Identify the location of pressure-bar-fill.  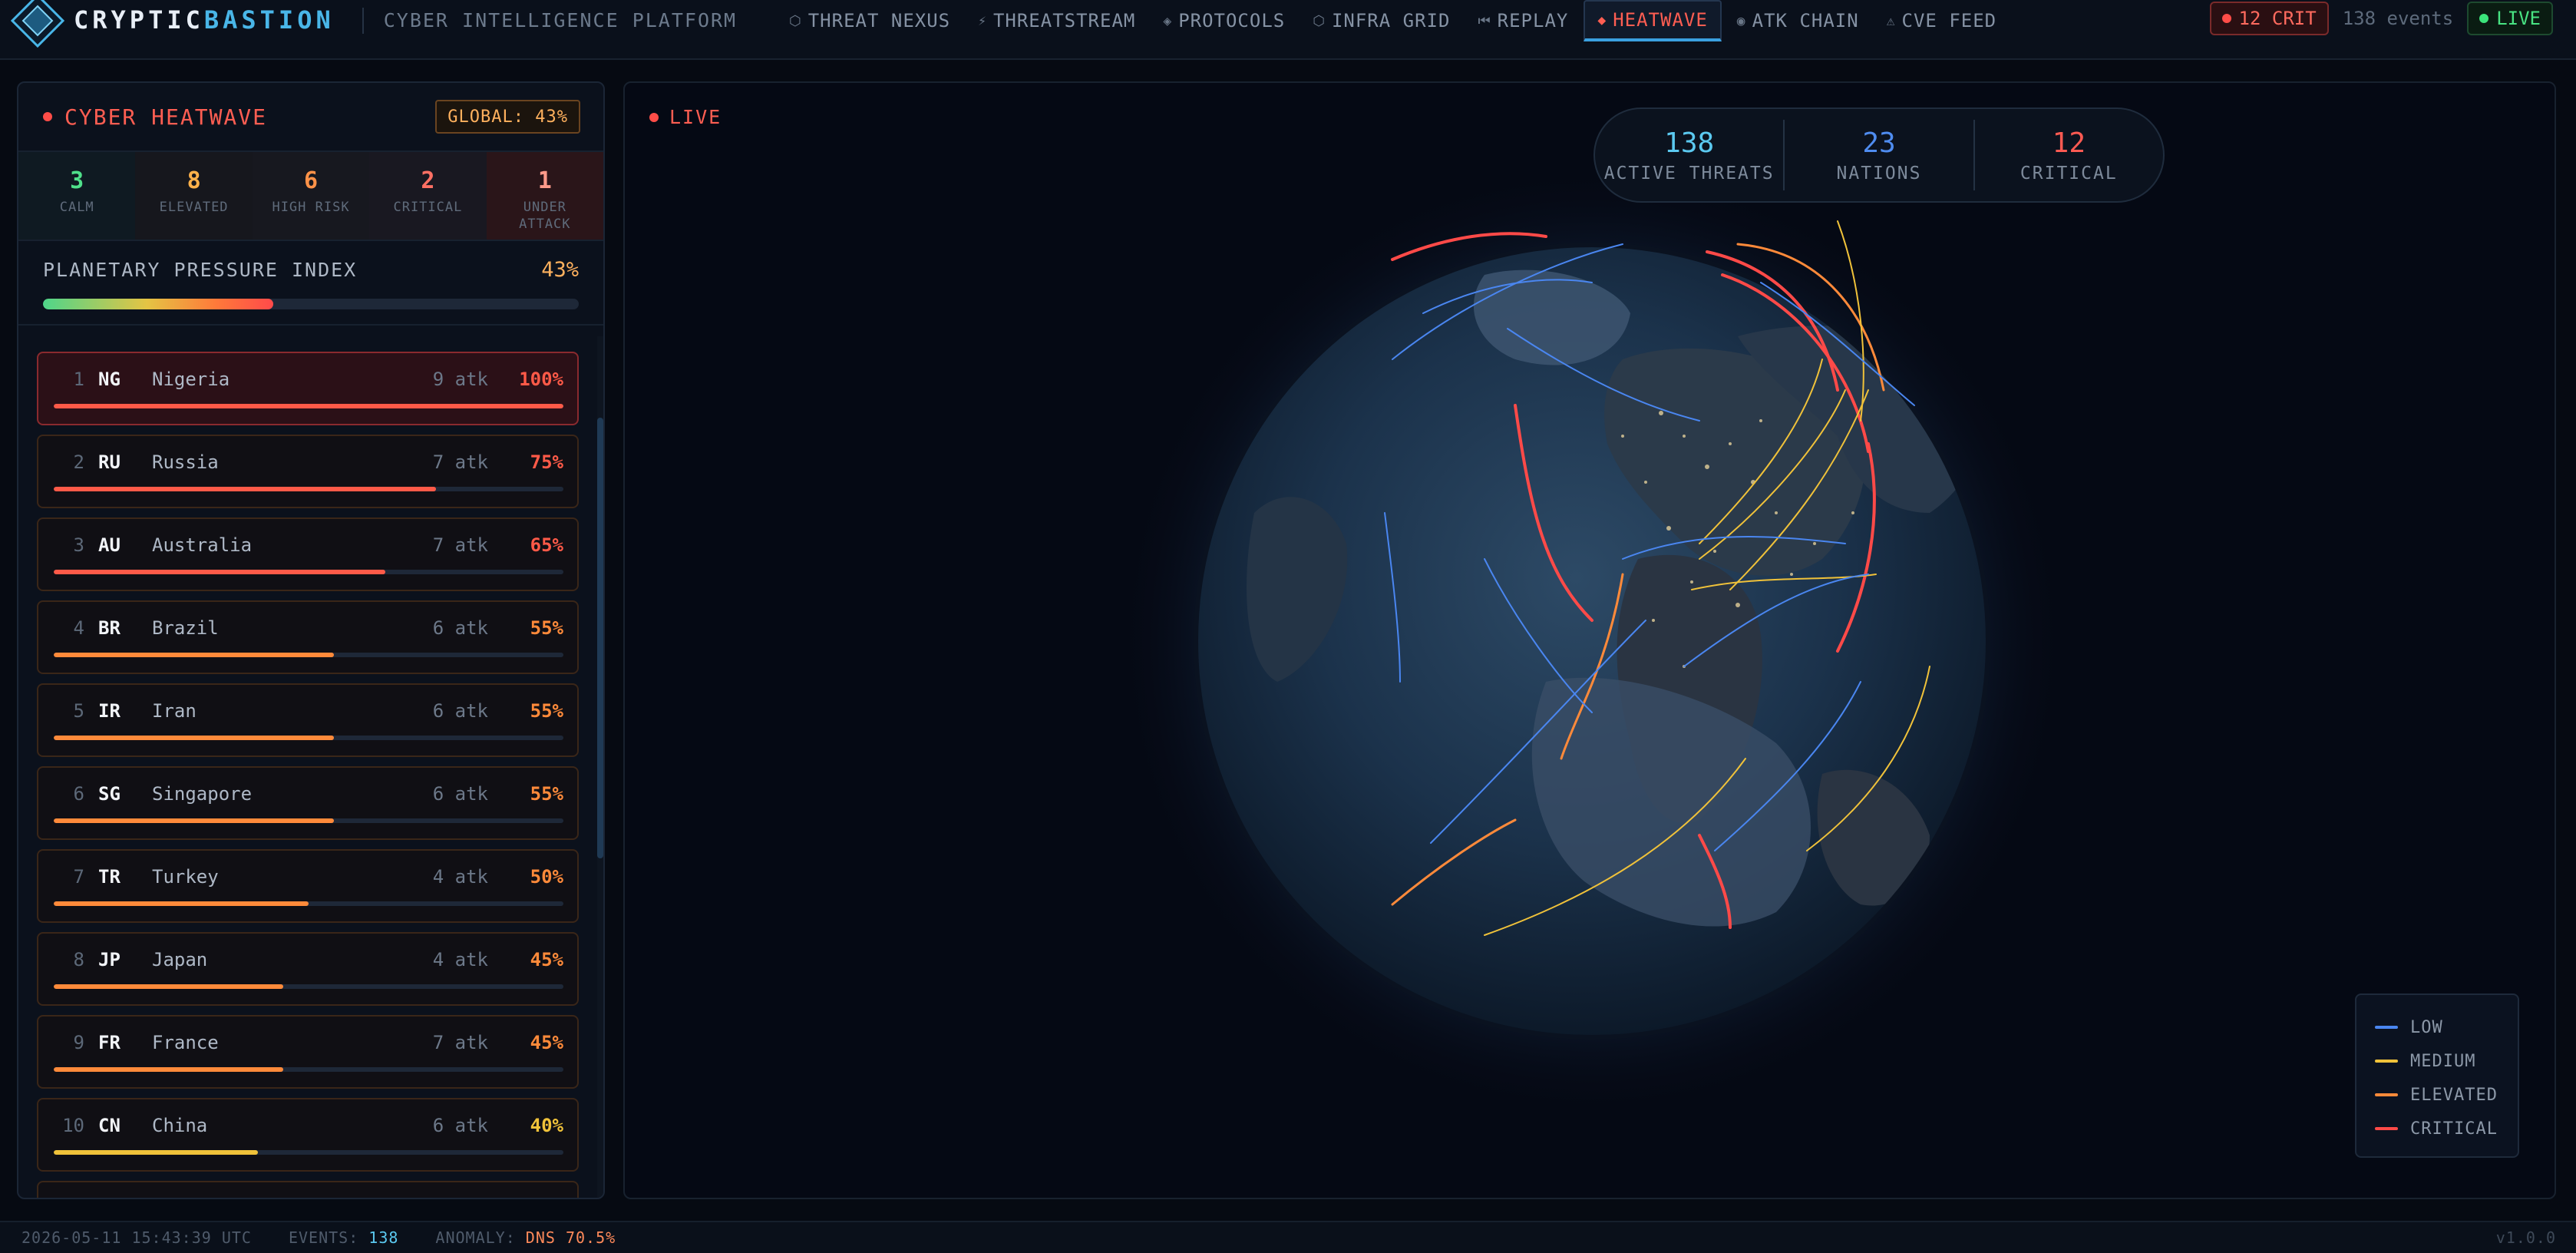
(158, 304).